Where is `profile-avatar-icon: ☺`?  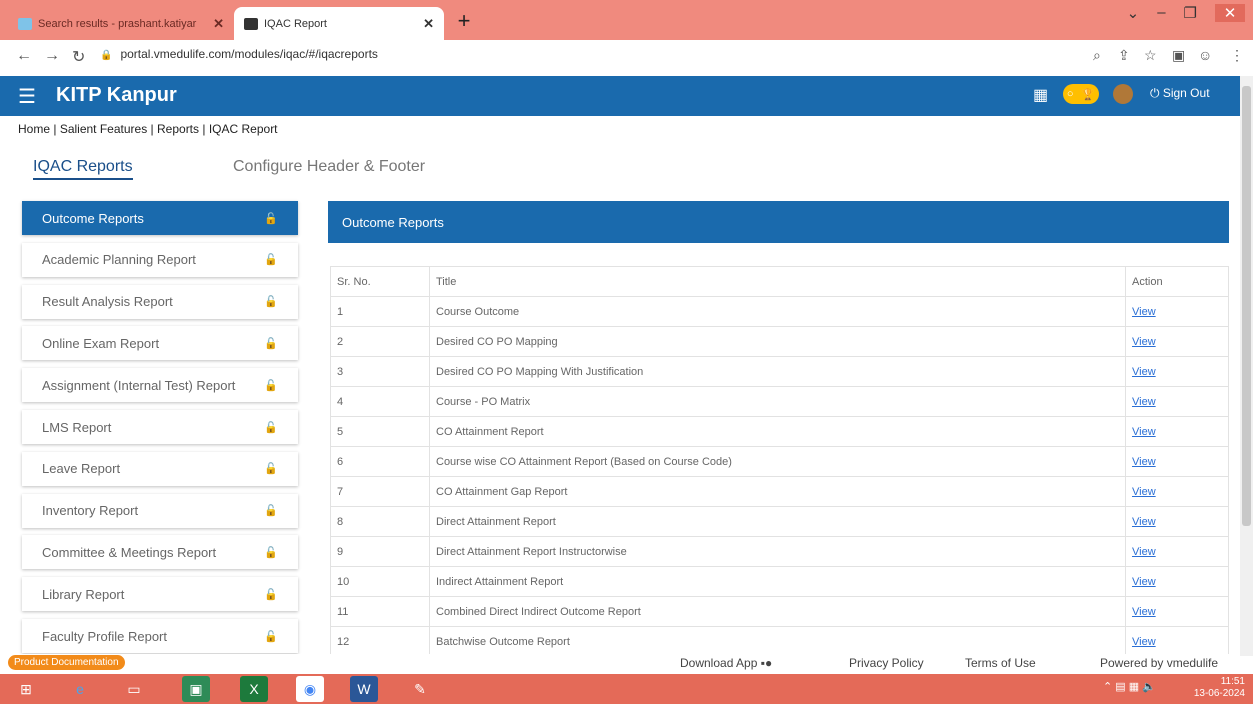 profile-avatar-icon: ☺ is located at coordinates (1205, 55).